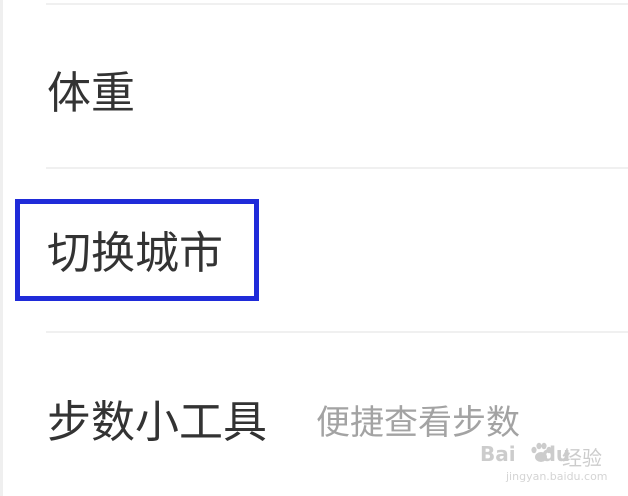 The image size is (628, 496). I want to click on menu-item-step-widget-sublabel: 便捷查看步数, so click(418, 423).